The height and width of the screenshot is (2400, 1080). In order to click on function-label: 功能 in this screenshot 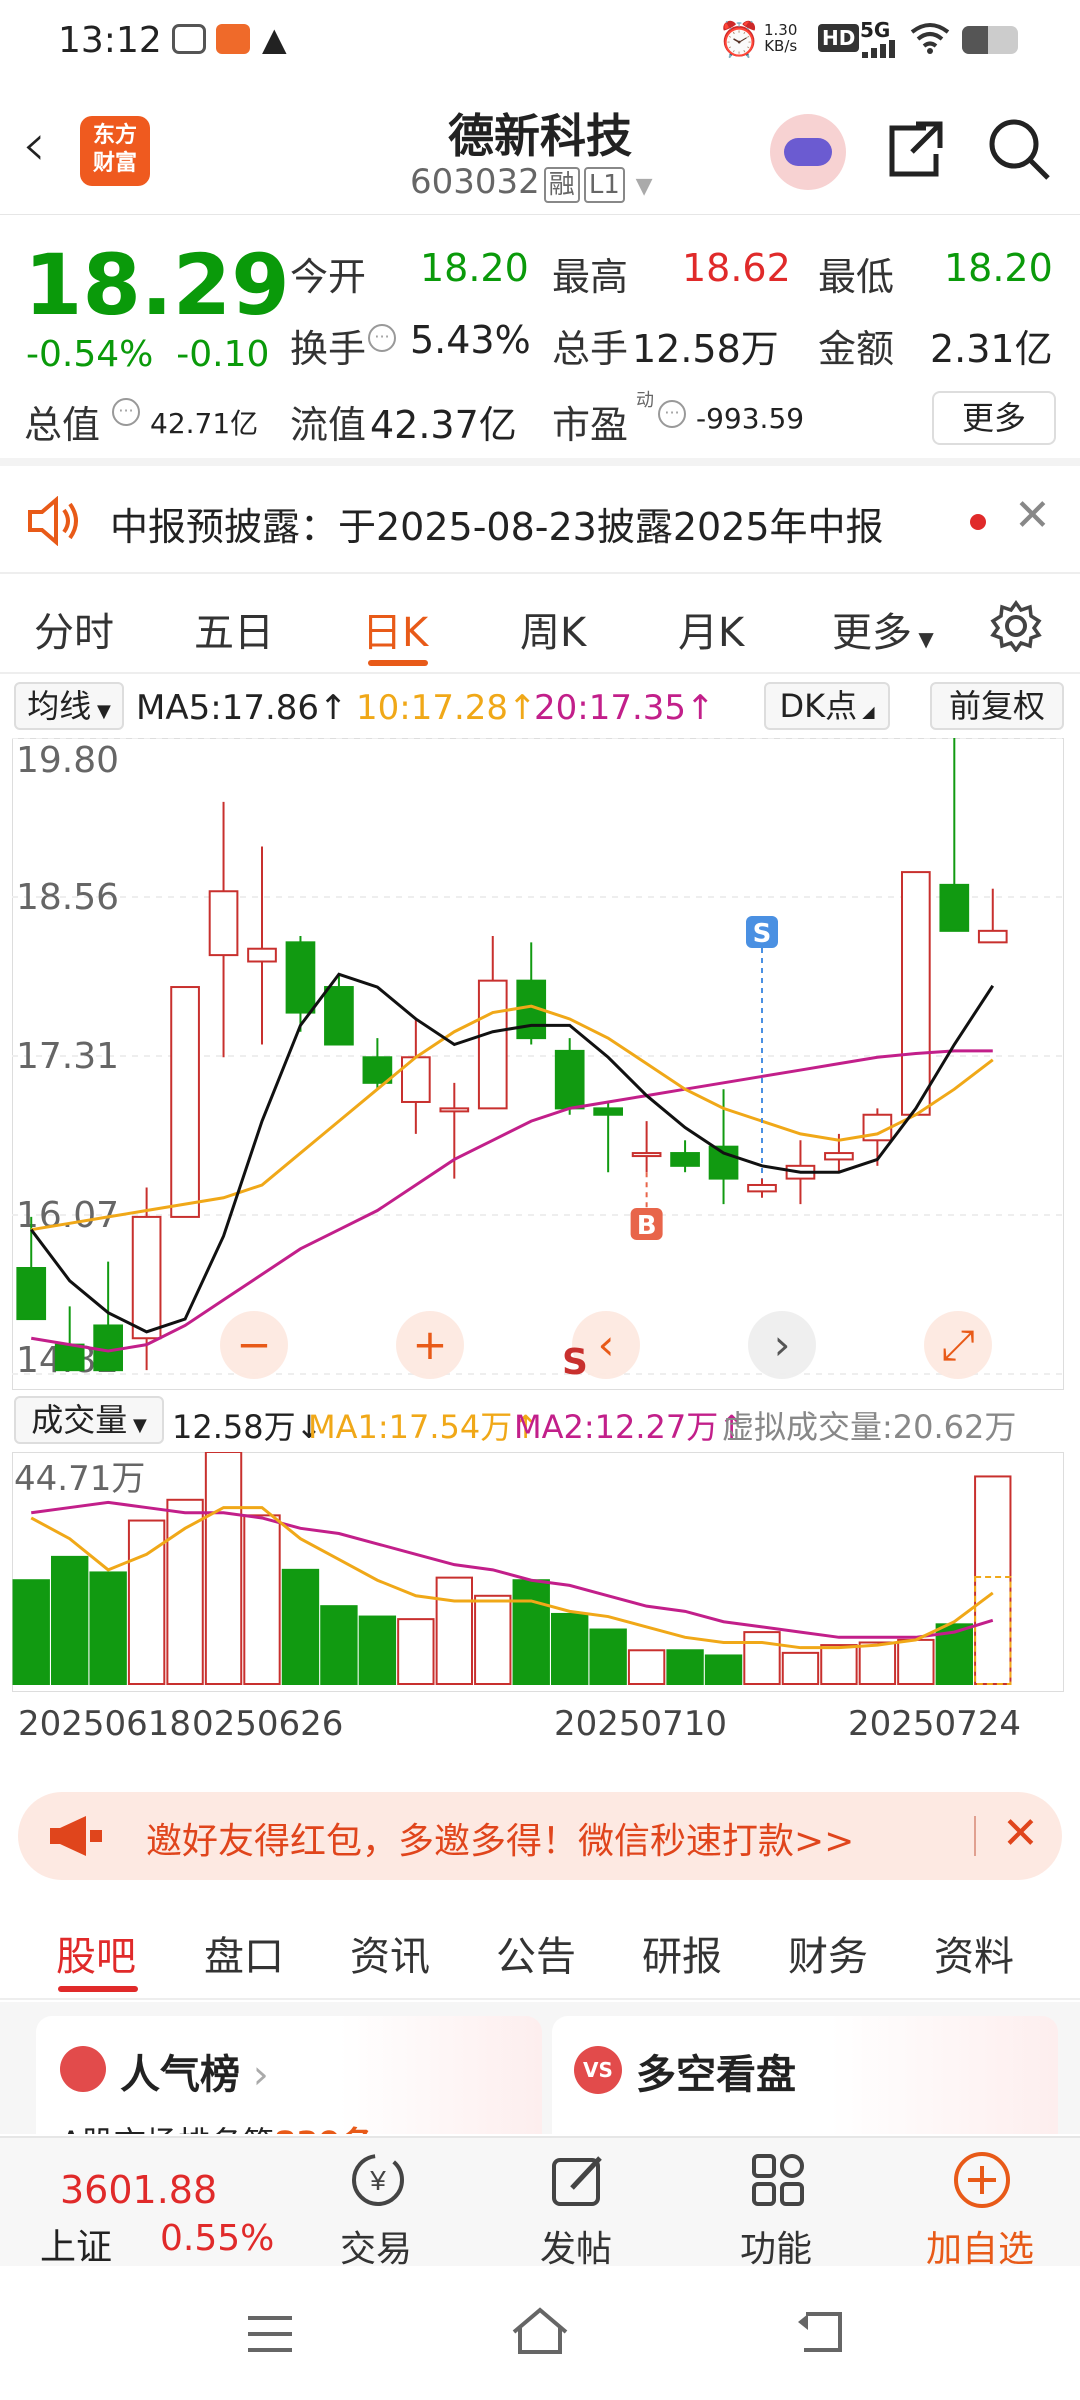, I will do `click(775, 2249)`.